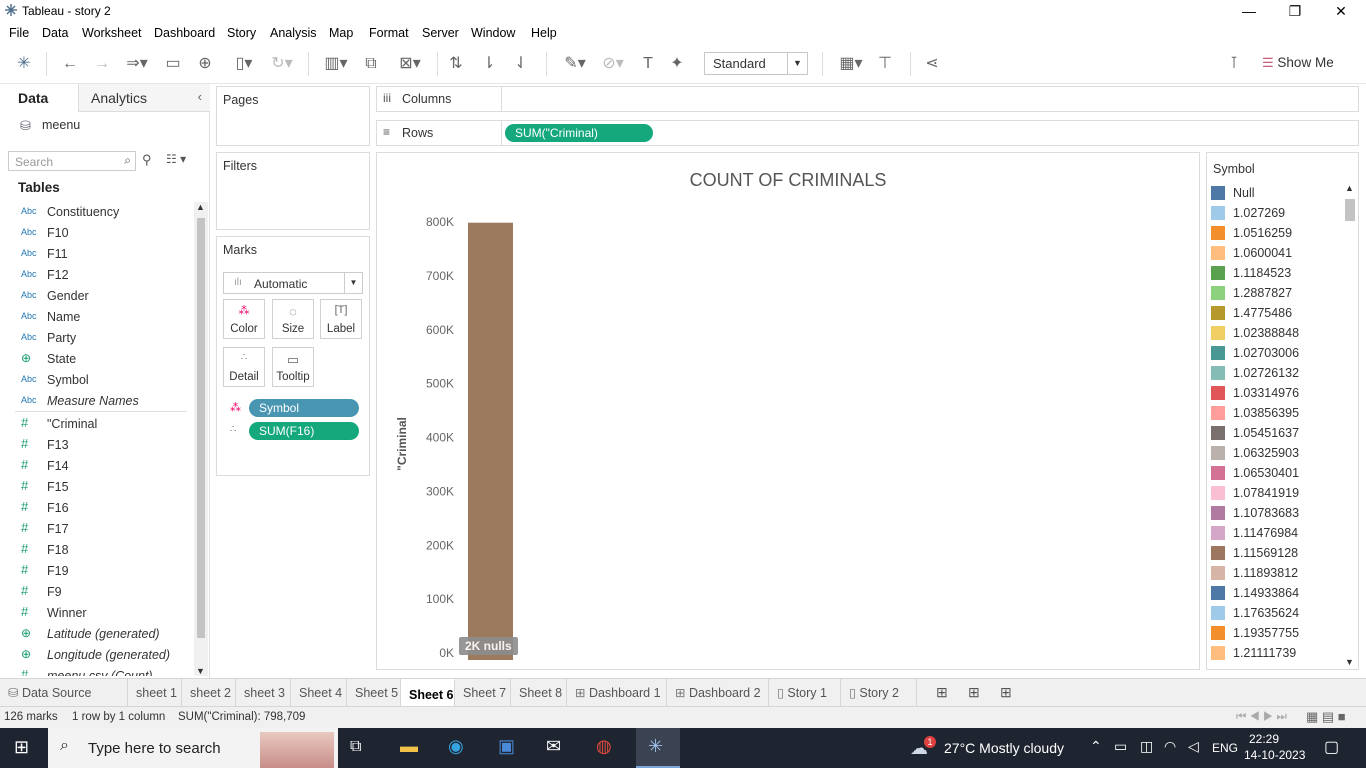  I want to click on field-item: # F13, so click(95, 445).